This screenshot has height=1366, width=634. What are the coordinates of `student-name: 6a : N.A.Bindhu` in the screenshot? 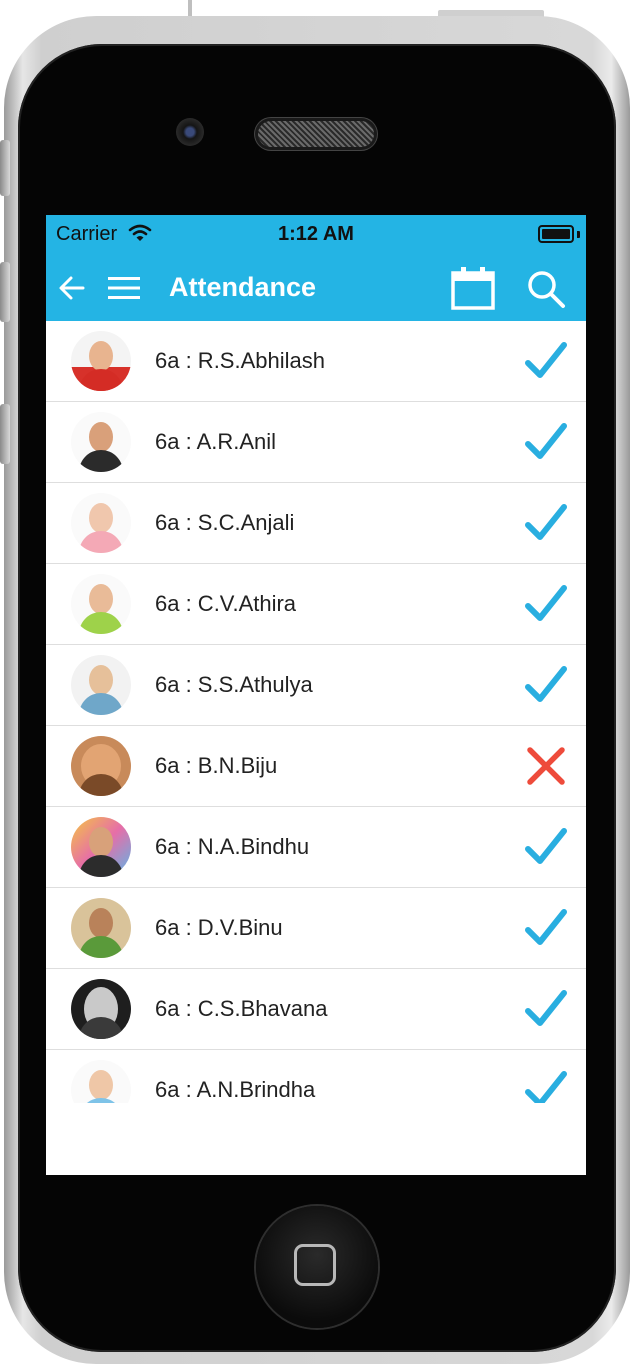 It's located at (232, 846).